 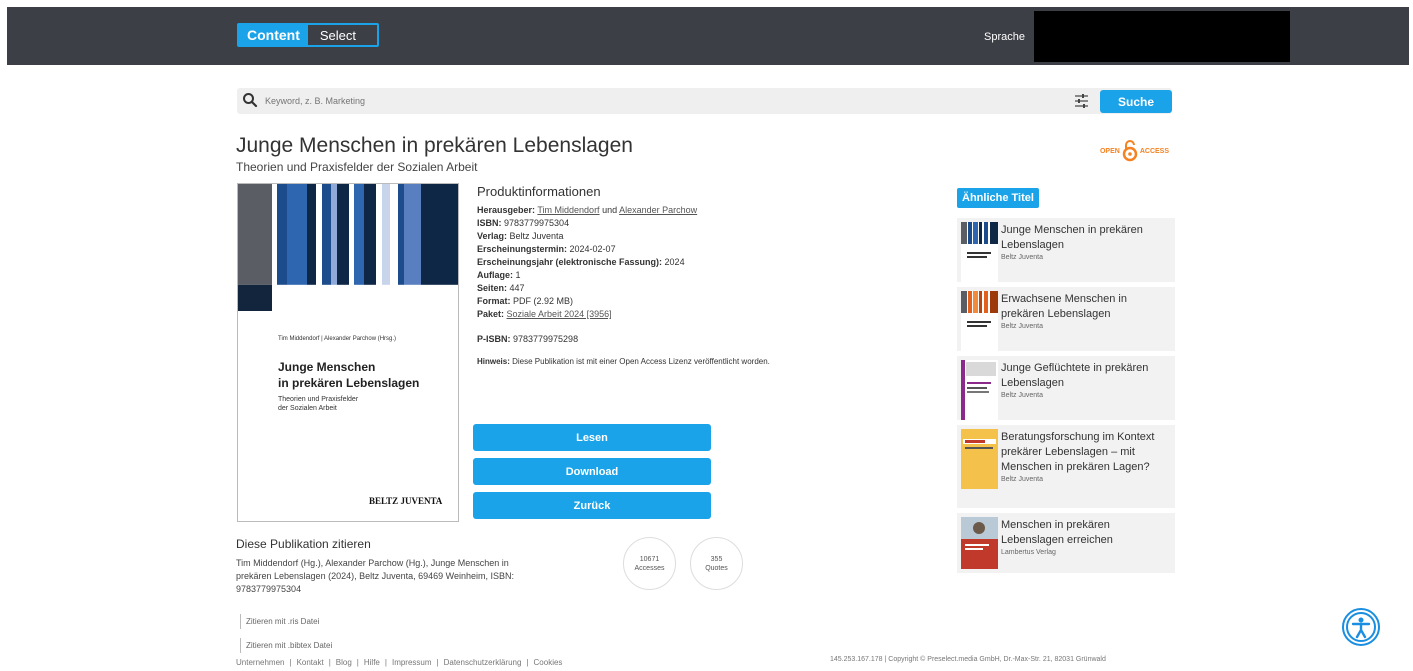 I want to click on product-info-heading: Produktinformationen, so click(x=539, y=191).